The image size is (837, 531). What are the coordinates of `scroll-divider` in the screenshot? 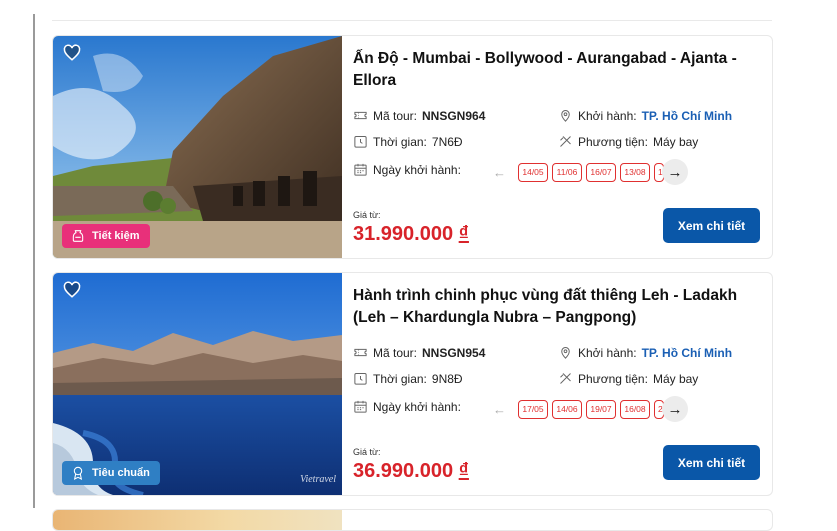 It's located at (34, 261).